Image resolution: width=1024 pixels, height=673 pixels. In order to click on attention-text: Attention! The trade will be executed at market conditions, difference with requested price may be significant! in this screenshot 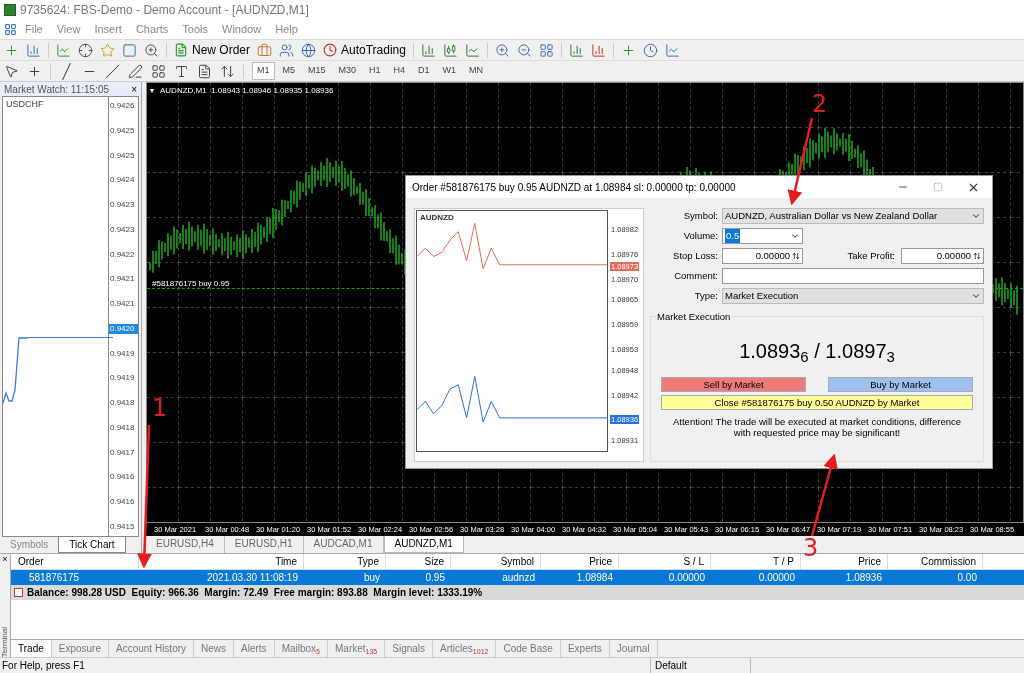, I will do `click(817, 427)`.